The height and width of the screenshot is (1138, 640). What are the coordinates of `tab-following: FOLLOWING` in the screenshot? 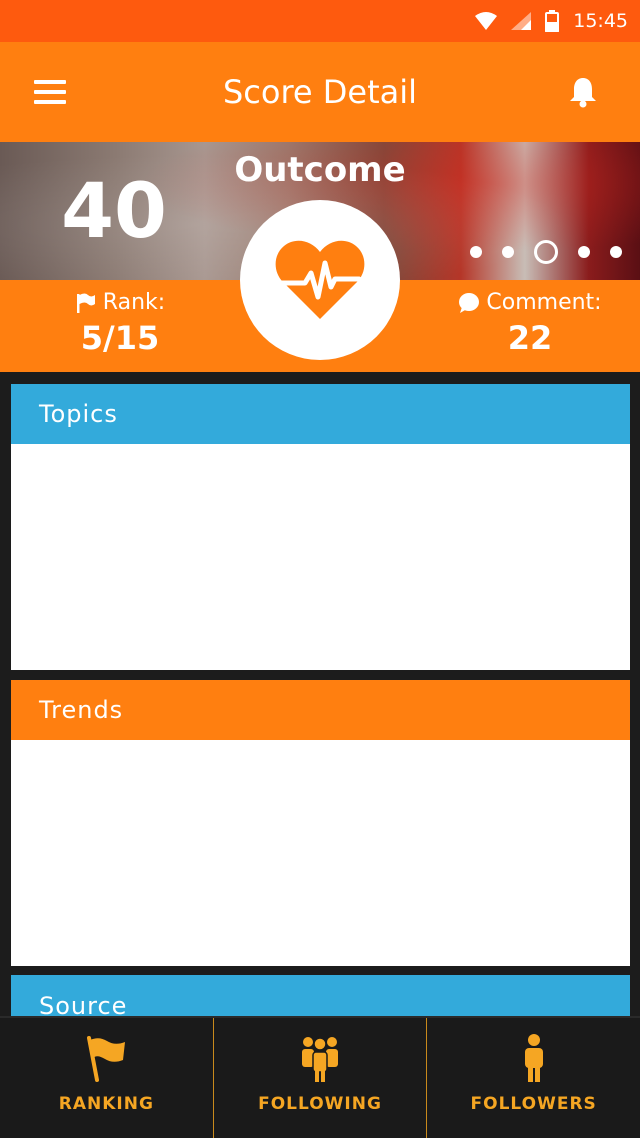 It's located at (319, 1078).